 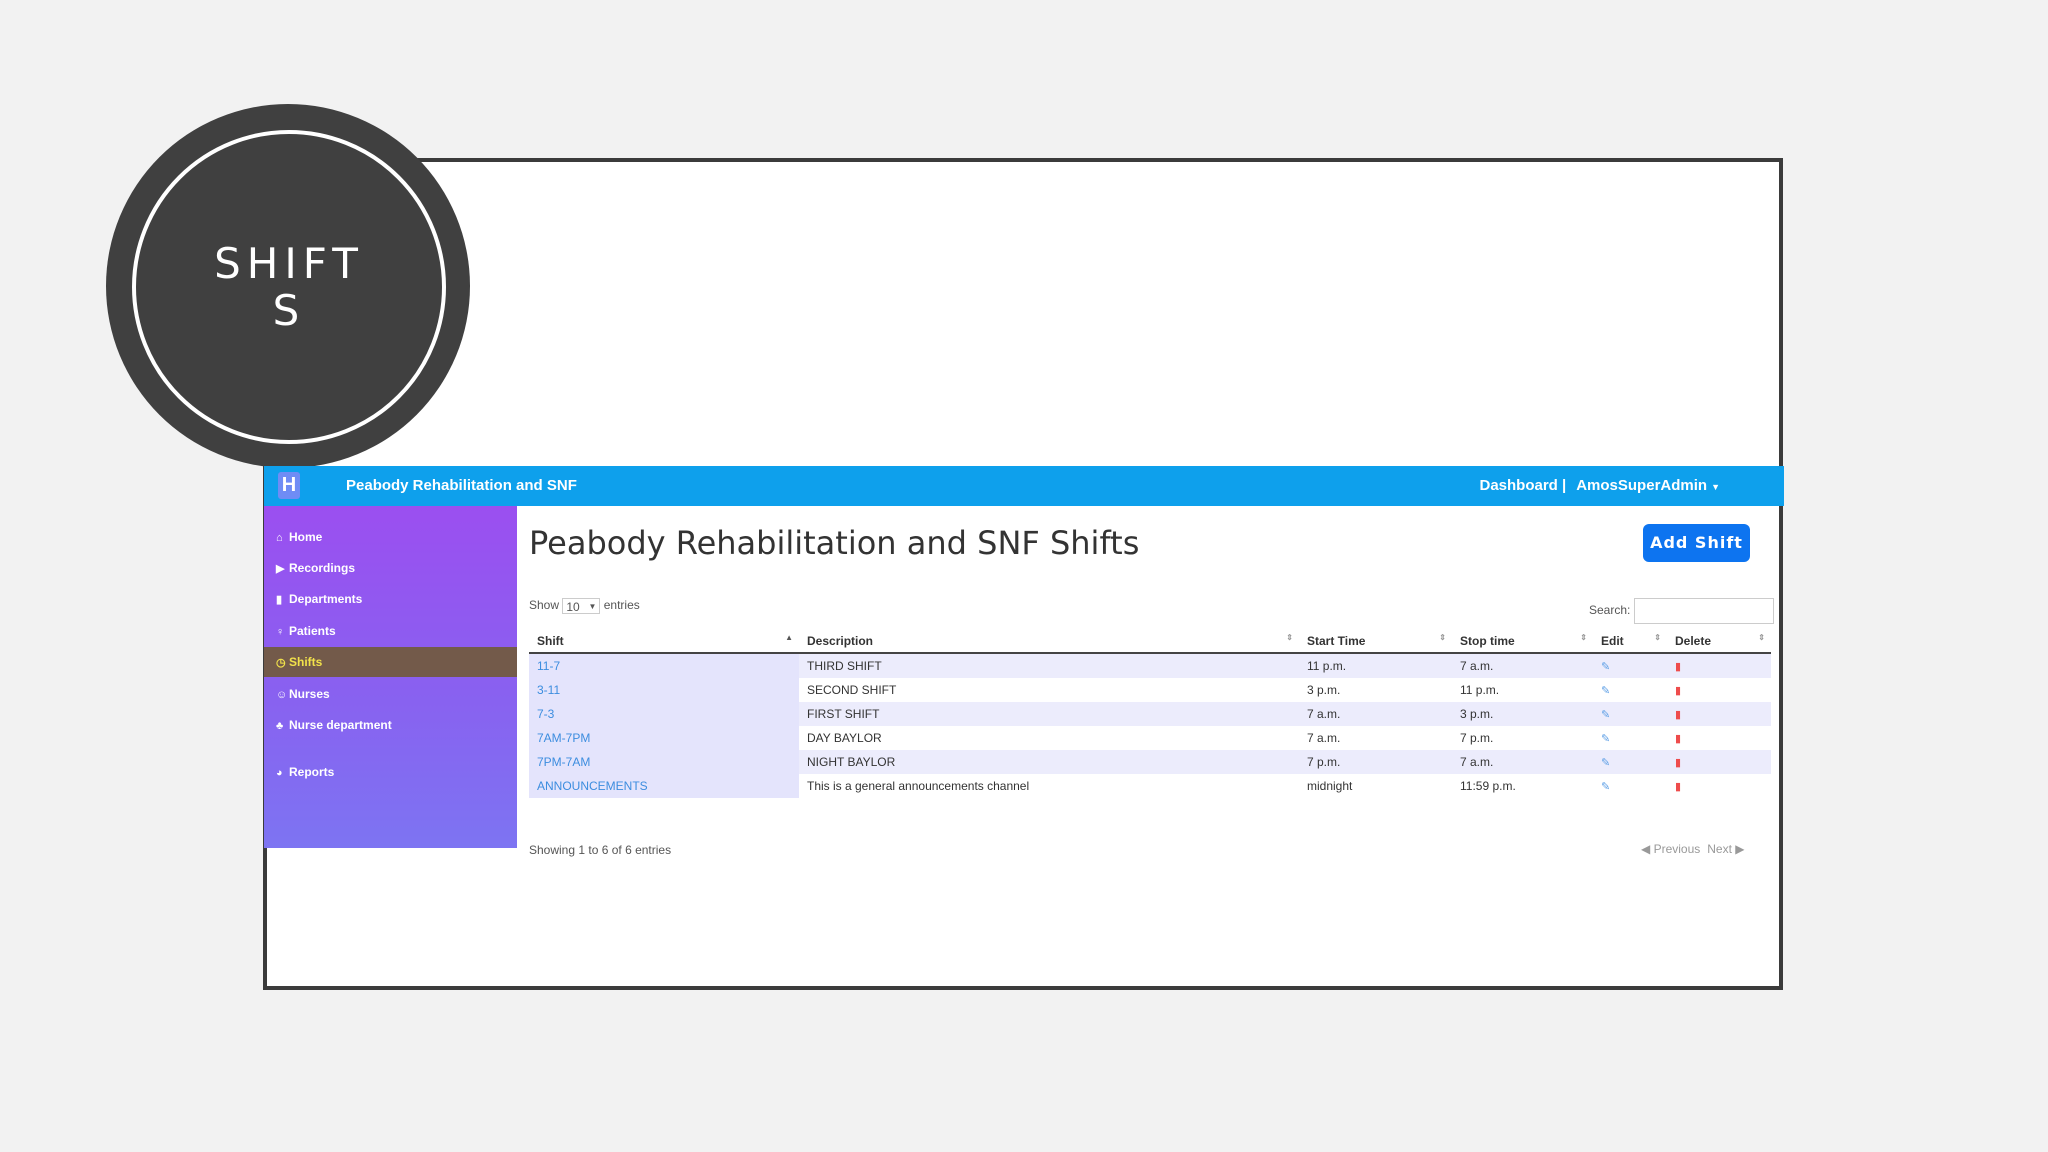 What do you see at coordinates (390, 537) in the screenshot?
I see `sidebar-item-home: ⌂ Home` at bounding box center [390, 537].